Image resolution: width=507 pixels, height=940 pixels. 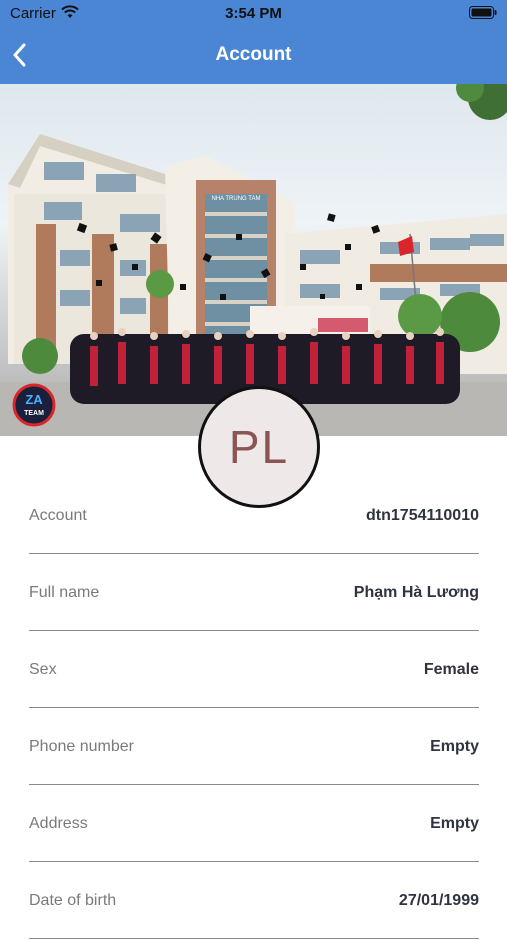 What do you see at coordinates (254, 824) in the screenshot?
I see `info-row-address: Address Empty` at bounding box center [254, 824].